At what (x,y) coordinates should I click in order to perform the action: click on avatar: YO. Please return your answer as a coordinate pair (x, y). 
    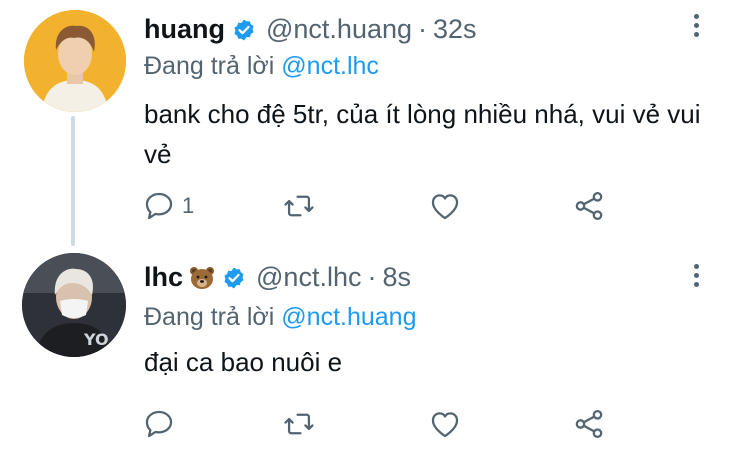
    Looking at the image, I should click on (74, 305).